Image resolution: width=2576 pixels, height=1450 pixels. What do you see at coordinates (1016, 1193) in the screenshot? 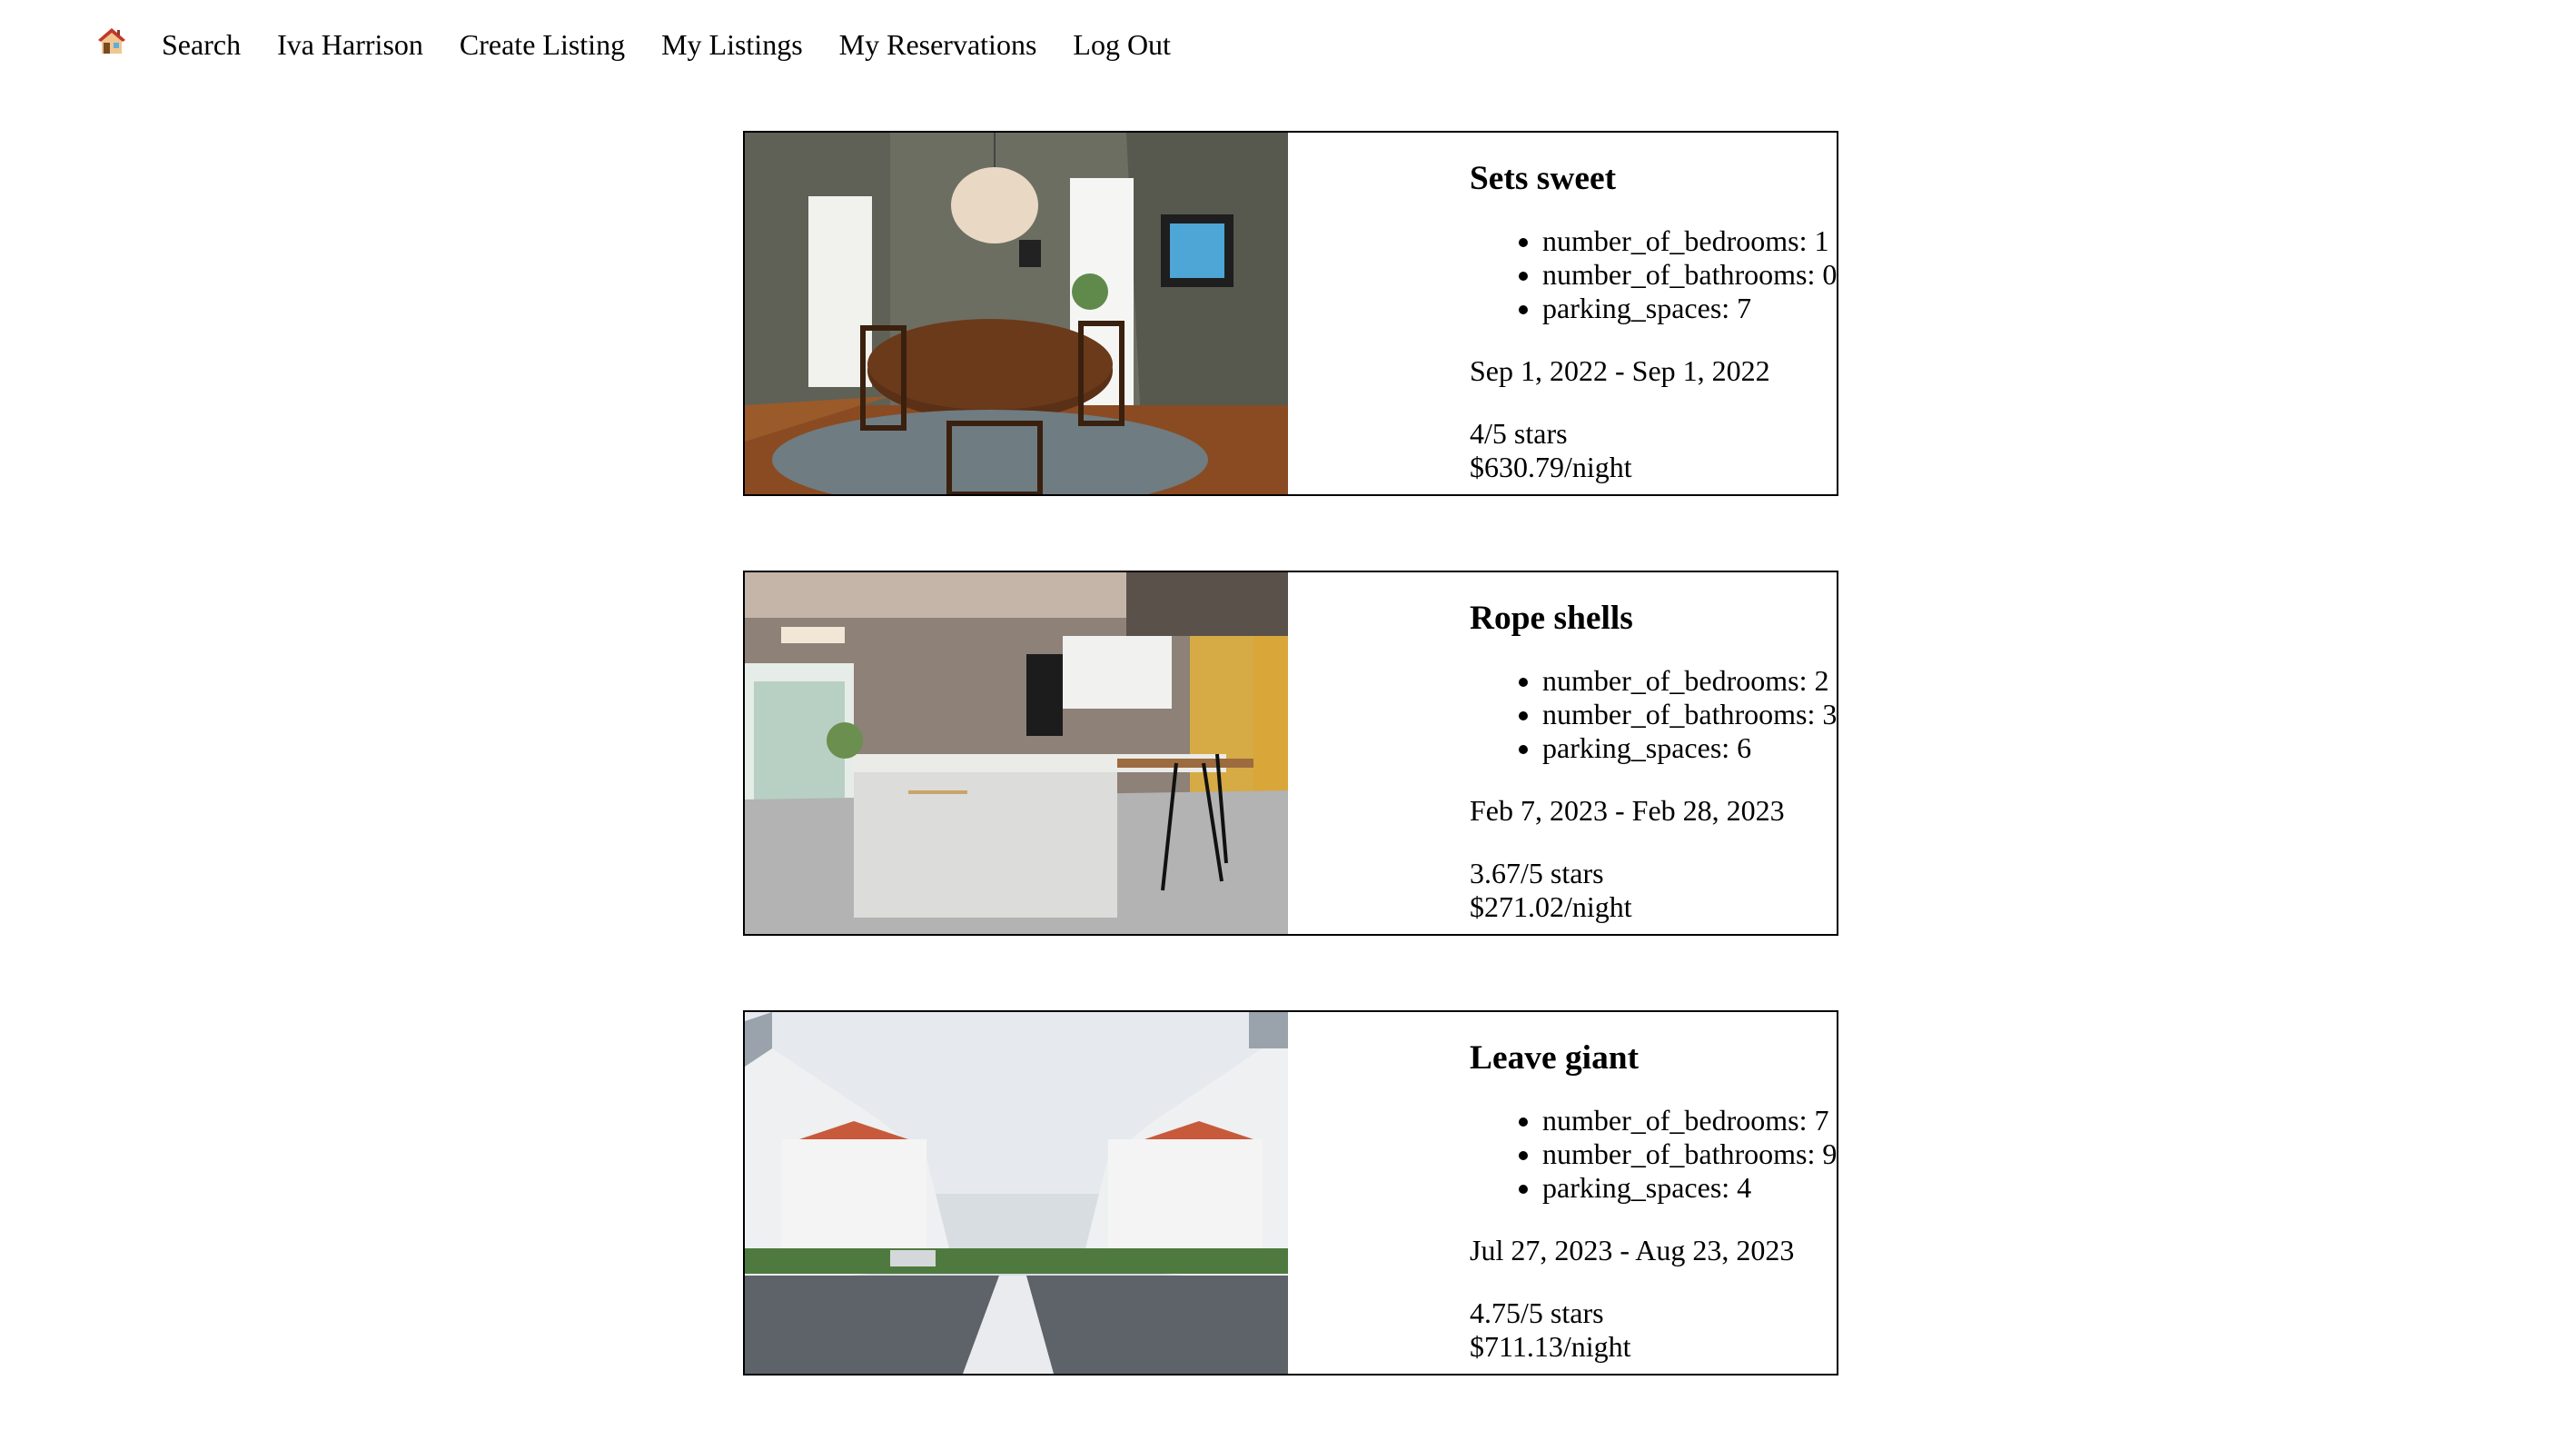
I see `street-houses-photo` at bounding box center [1016, 1193].